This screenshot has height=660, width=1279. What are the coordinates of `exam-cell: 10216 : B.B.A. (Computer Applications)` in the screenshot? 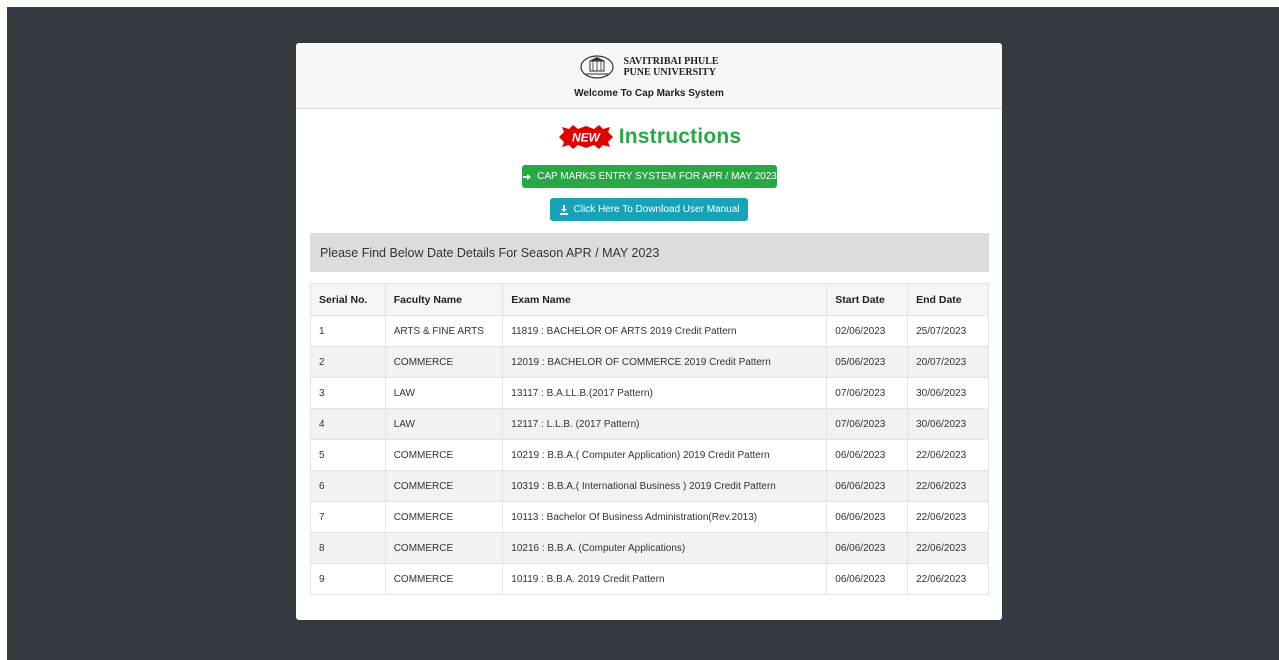 It's located at (665, 548).